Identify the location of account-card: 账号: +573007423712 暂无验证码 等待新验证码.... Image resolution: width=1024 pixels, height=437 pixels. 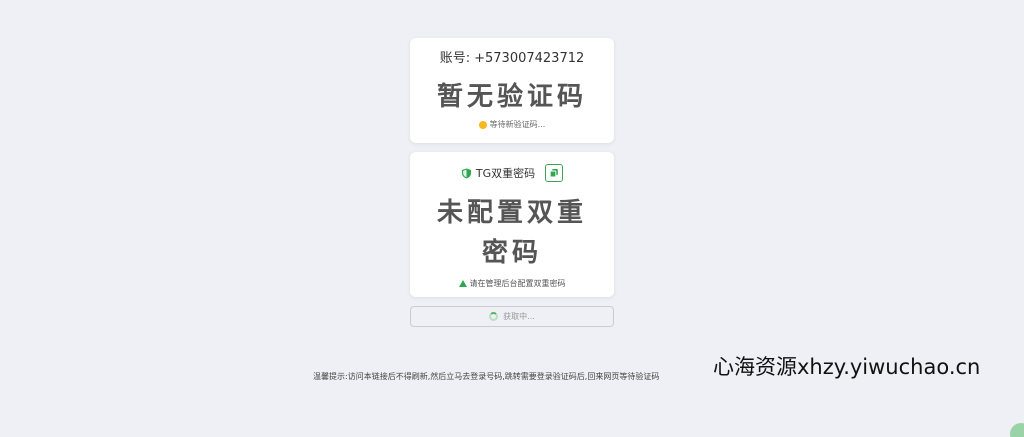
(512, 90).